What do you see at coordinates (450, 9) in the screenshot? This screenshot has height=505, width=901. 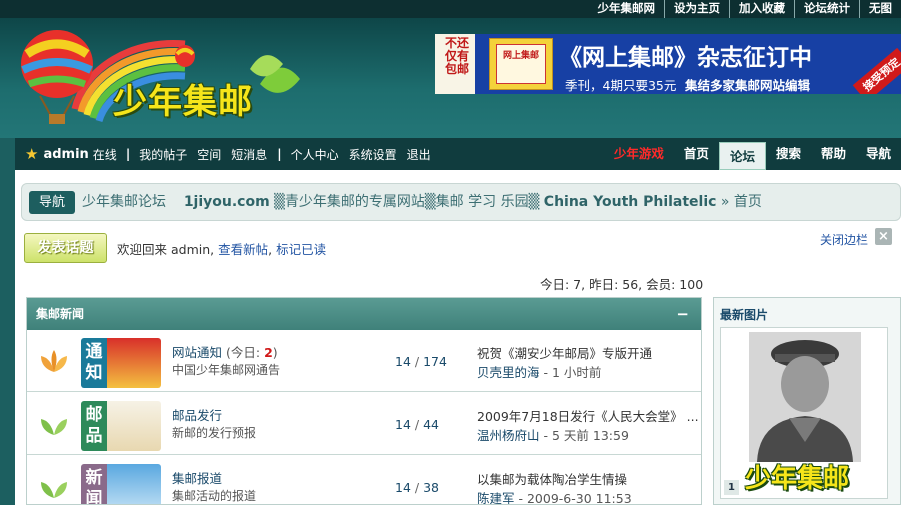 I see `top-bar: 少年集邮网 设为主页 加入收藏 论坛统计 无图` at bounding box center [450, 9].